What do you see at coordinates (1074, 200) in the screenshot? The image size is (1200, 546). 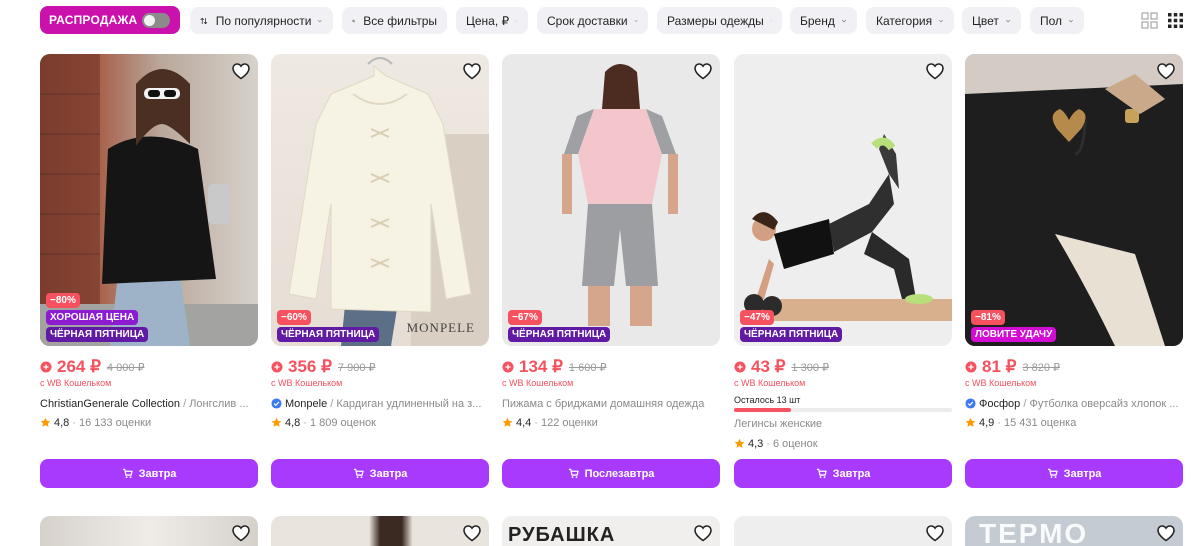 I see `product-image: −81% ЛОВИТЕ УДАЧУ` at bounding box center [1074, 200].